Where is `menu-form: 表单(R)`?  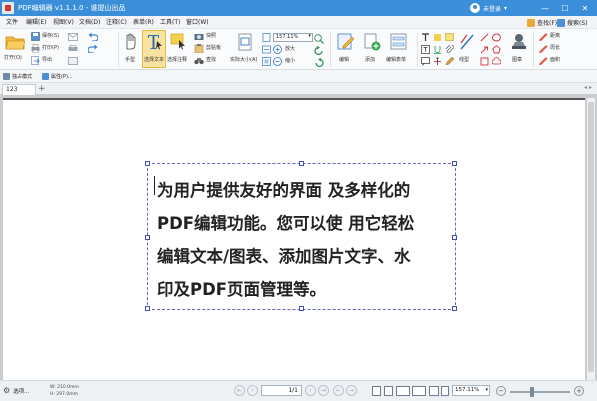
menu-form: 表单(R) is located at coordinates (143, 22).